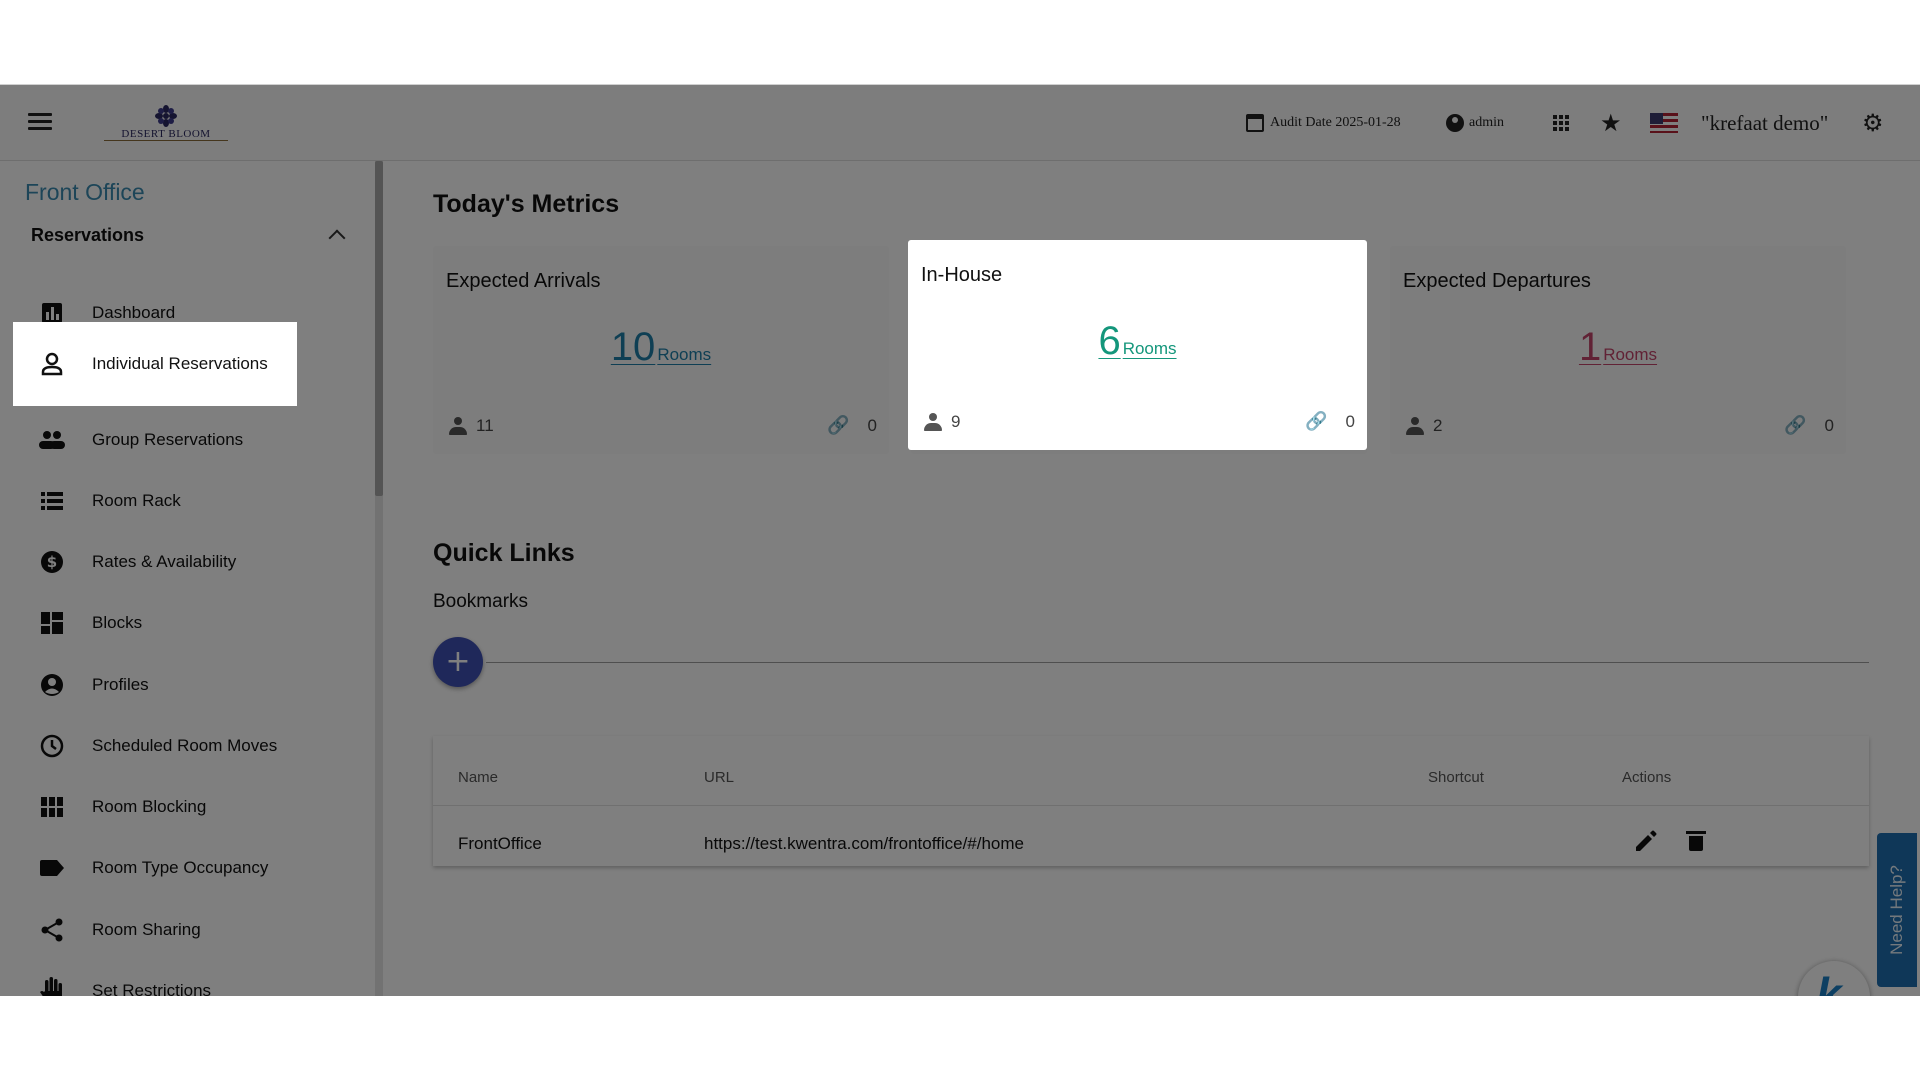  I want to click on metrics-heading: Today's Metrics, so click(526, 204).